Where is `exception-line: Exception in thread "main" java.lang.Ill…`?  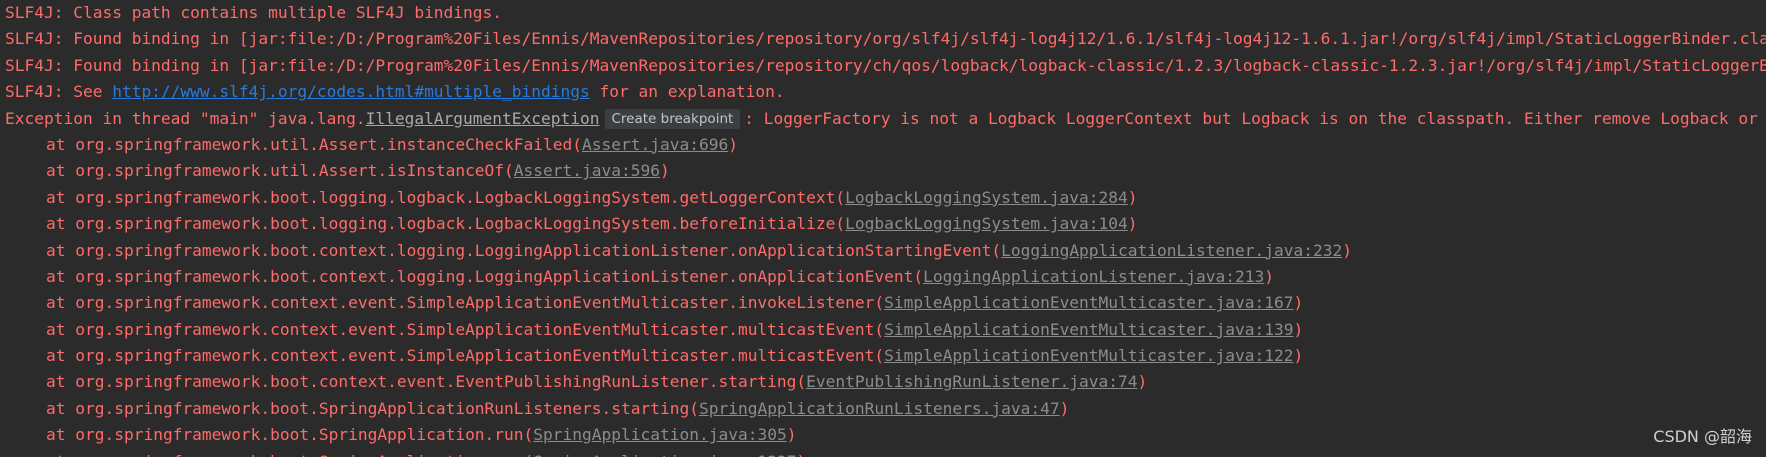
exception-line: Exception in thread "main" java.lang.Ill… is located at coordinates (883, 119).